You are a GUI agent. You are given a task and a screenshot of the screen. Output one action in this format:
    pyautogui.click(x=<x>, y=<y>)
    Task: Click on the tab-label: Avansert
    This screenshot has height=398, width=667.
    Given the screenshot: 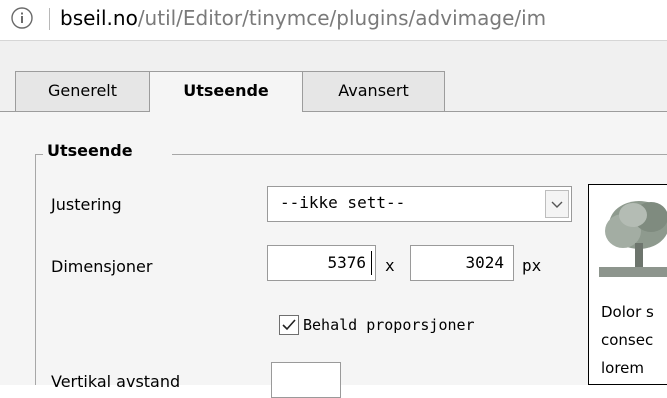 What is the action you would take?
    pyautogui.click(x=373, y=90)
    